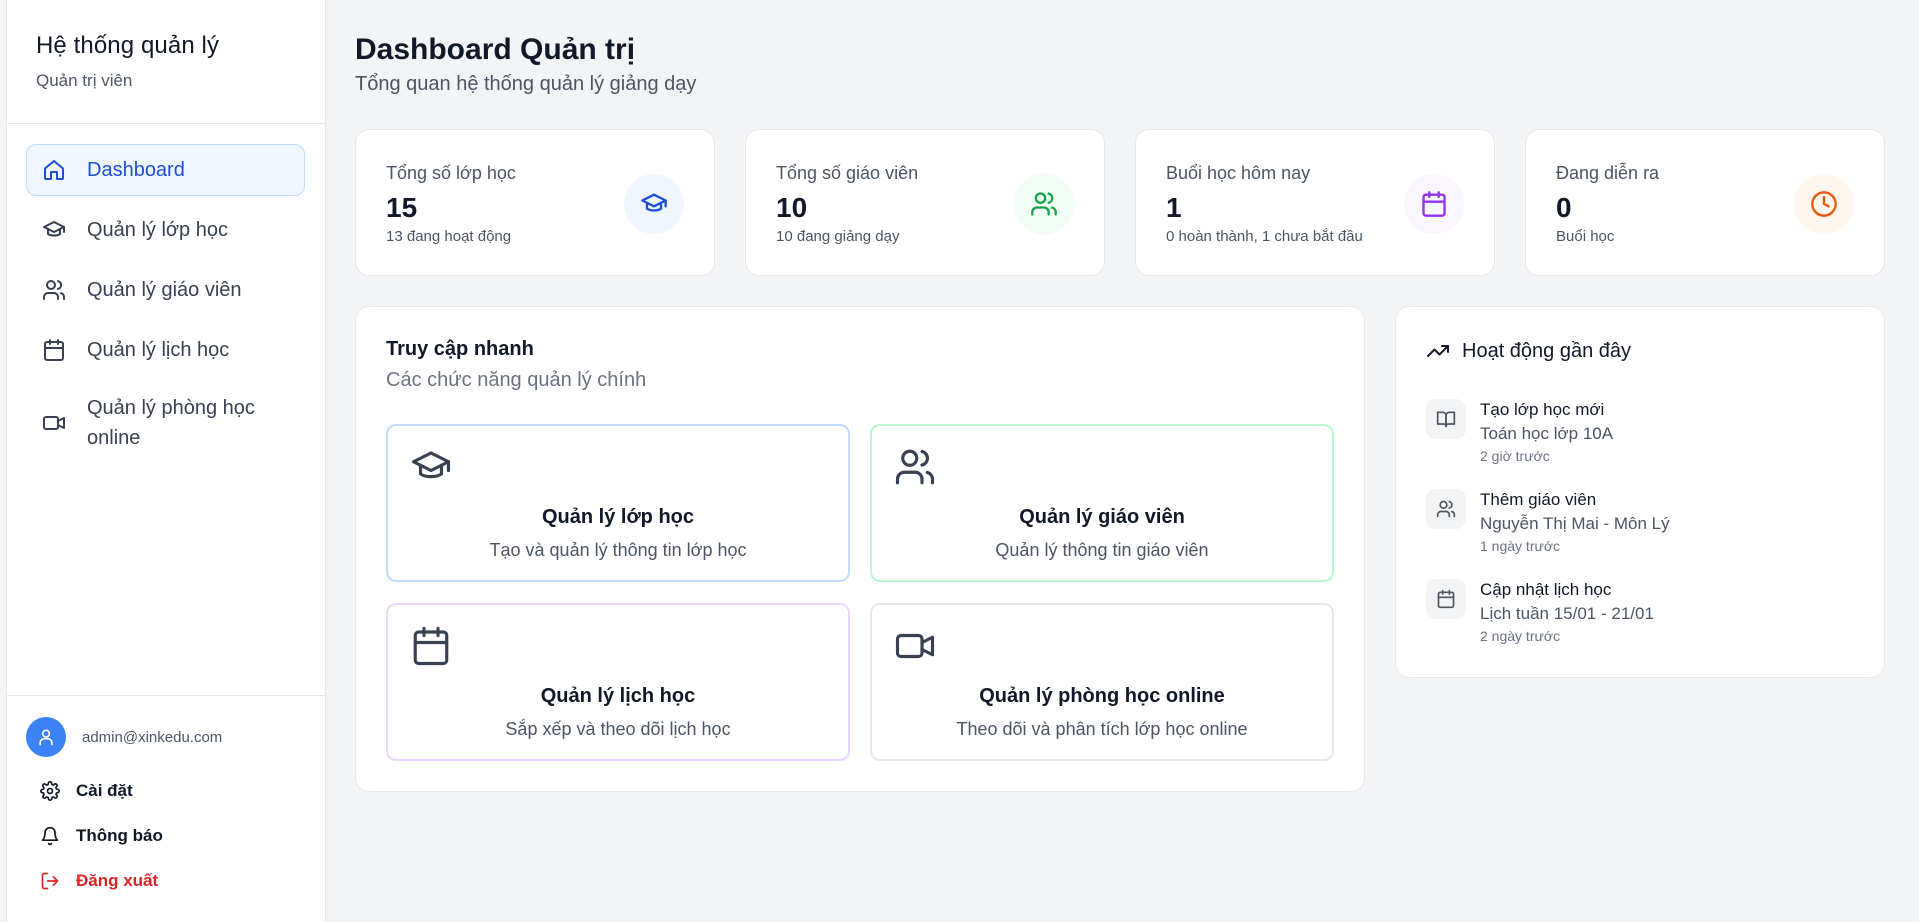  I want to click on stat-card-teachers: Tổng số giáo viên 10 10 đang giảng dạy, so click(925, 202).